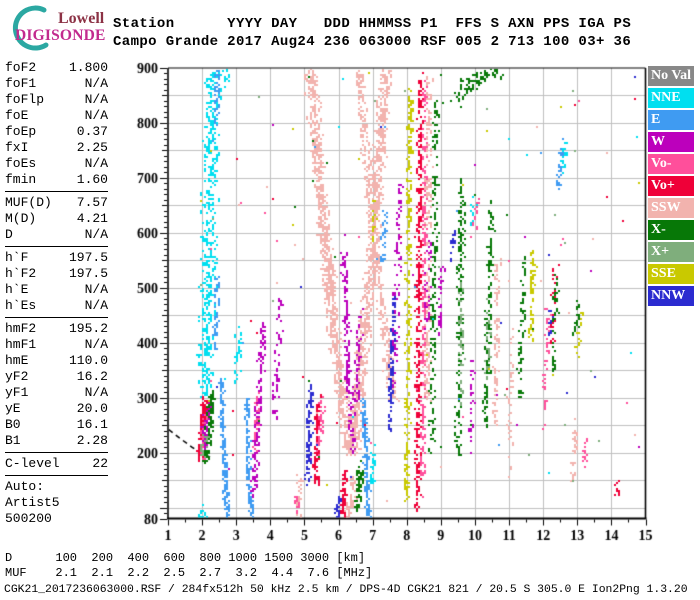 Image resolution: width=700 pixels, height=600 pixels. I want to click on param-row-ye: yE 20.0, so click(56, 409).